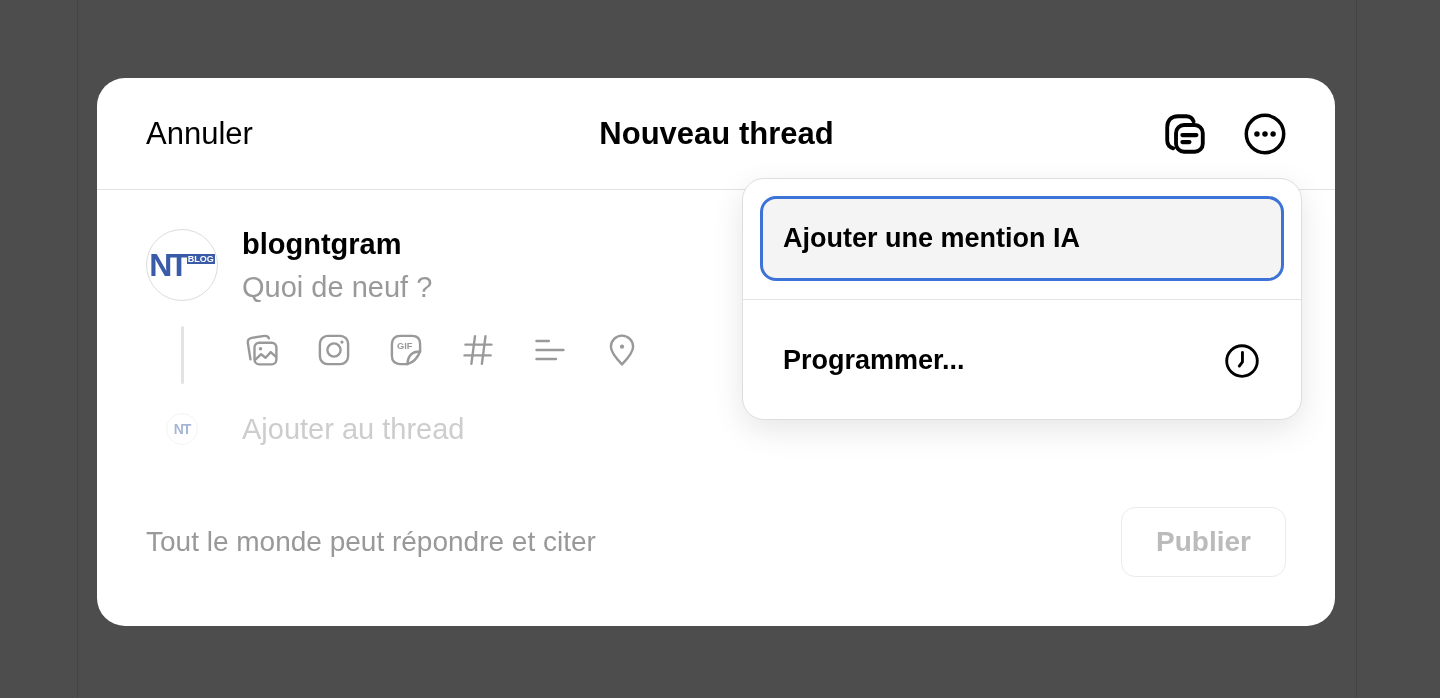  What do you see at coordinates (200, 258) in the screenshot?
I see `logo-badge: BLOG` at bounding box center [200, 258].